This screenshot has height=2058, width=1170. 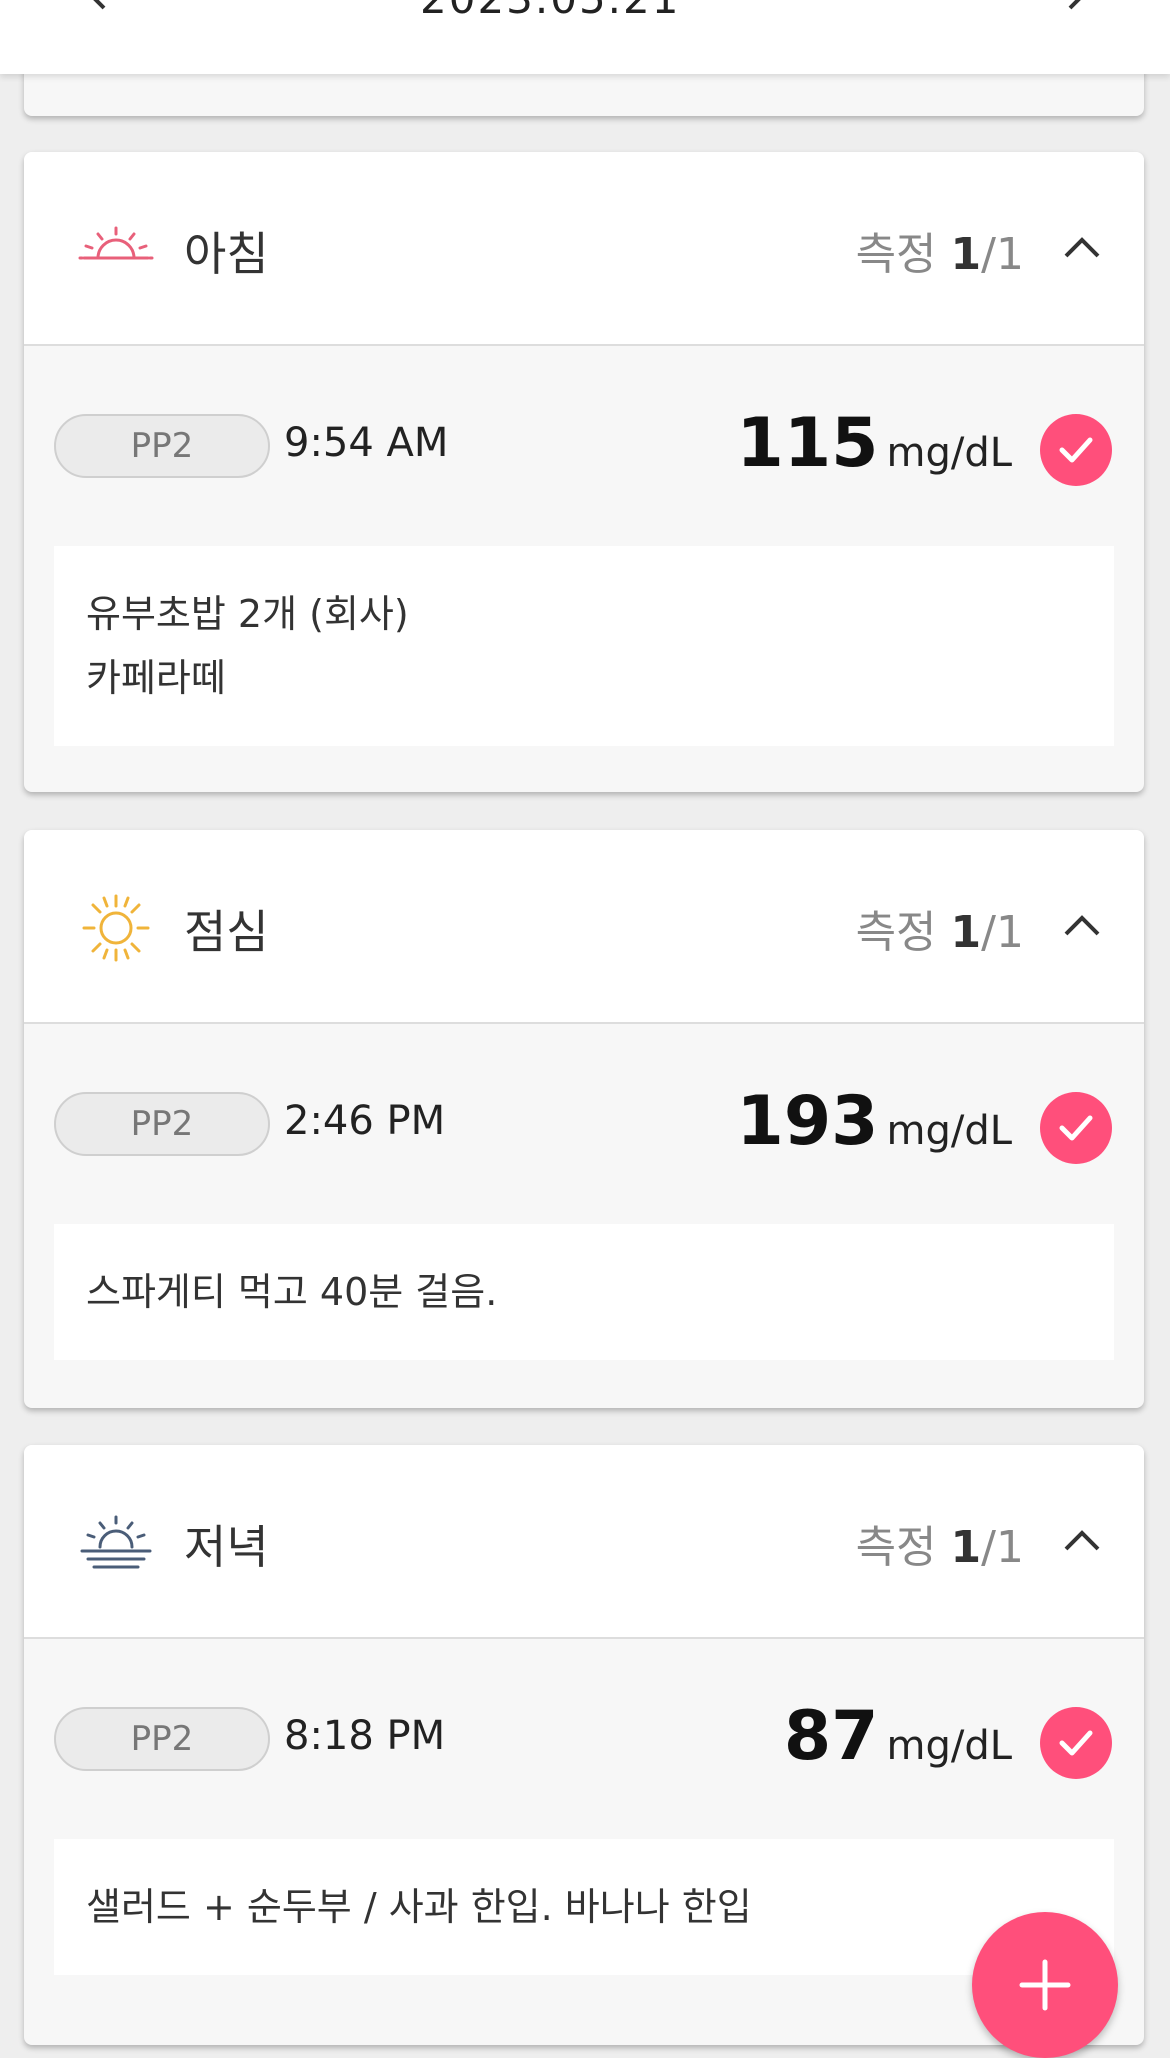 I want to click on reading-row: PP2 8:18 PM 87 mg/dL, so click(x=584, y=1739).